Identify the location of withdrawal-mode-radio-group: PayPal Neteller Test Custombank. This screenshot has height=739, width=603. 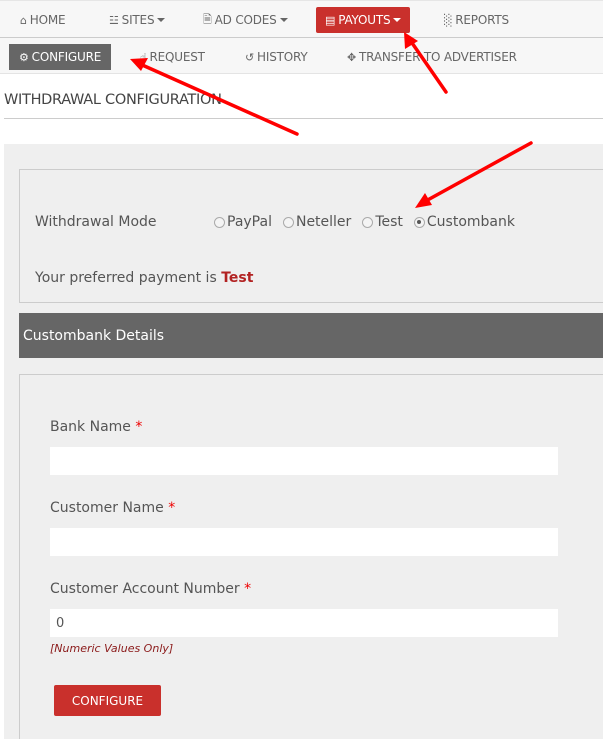
(370, 222).